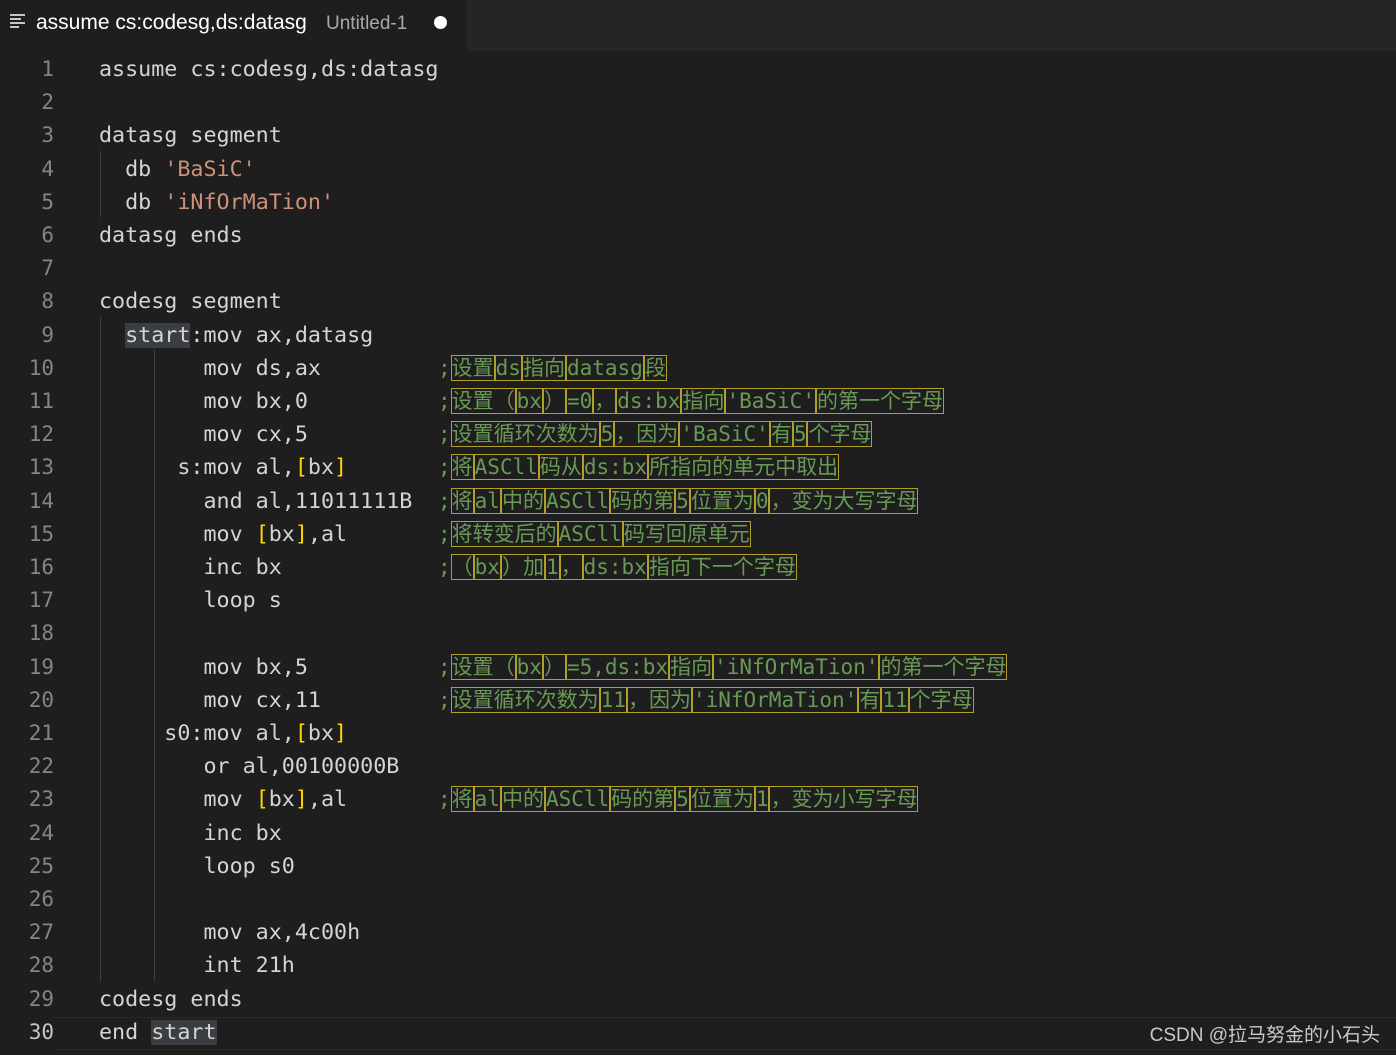 The width and height of the screenshot is (1396, 1055). Describe the element at coordinates (698, 202) in the screenshot. I see `editor-line: 5 db 'iNfOrMaTion'` at that location.